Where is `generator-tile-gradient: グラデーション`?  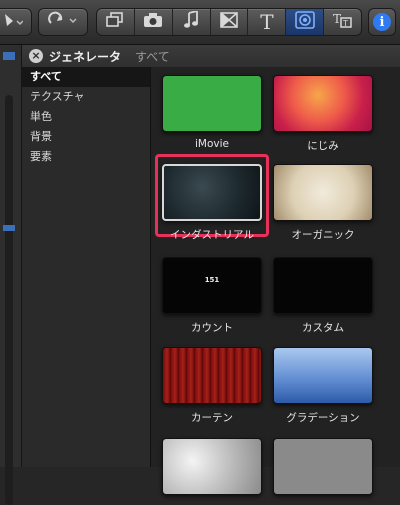
generator-tile-gradient: グラデーション is located at coordinates (323, 386).